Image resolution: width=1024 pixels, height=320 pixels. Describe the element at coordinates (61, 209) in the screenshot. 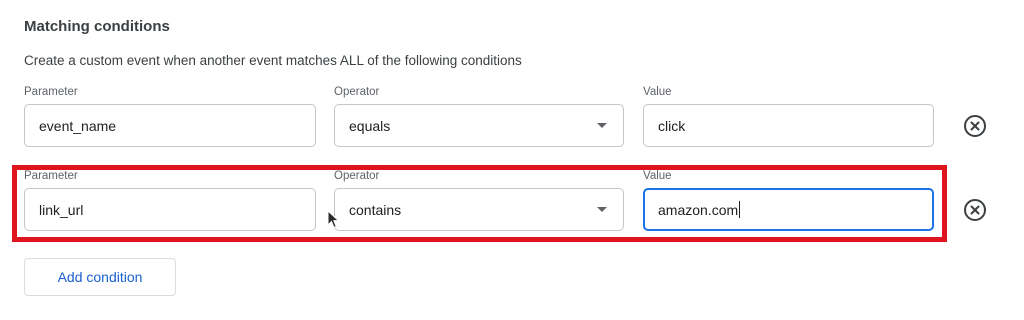

I see `parameter-input-value: link_url` at that location.